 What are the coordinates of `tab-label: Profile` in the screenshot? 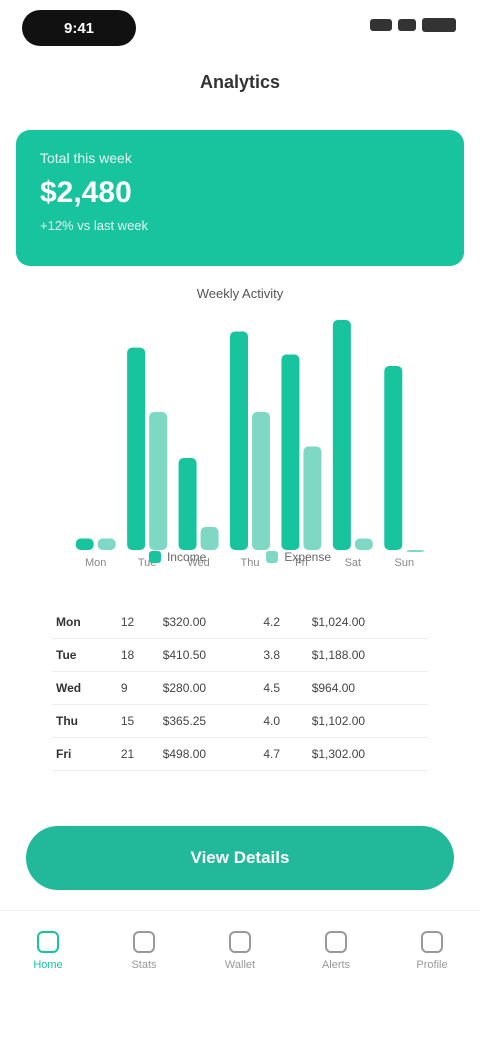 It's located at (432, 965).